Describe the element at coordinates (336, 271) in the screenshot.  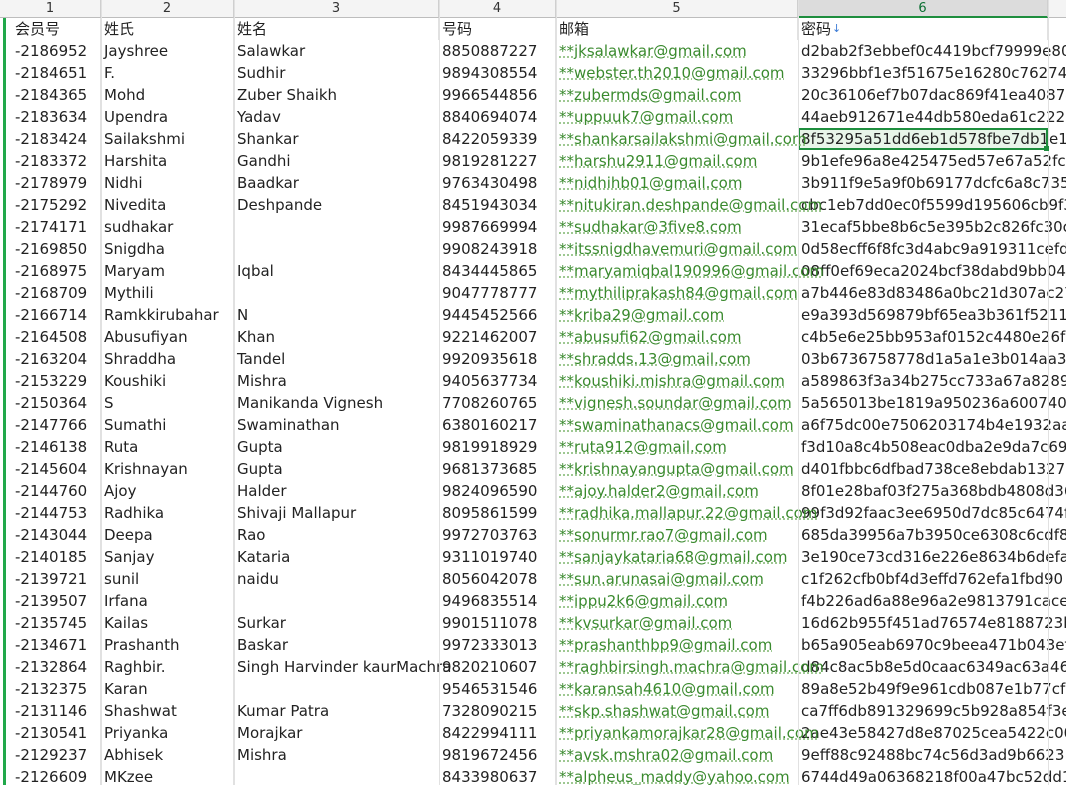
I see `first-name-cell: Iqbal` at that location.